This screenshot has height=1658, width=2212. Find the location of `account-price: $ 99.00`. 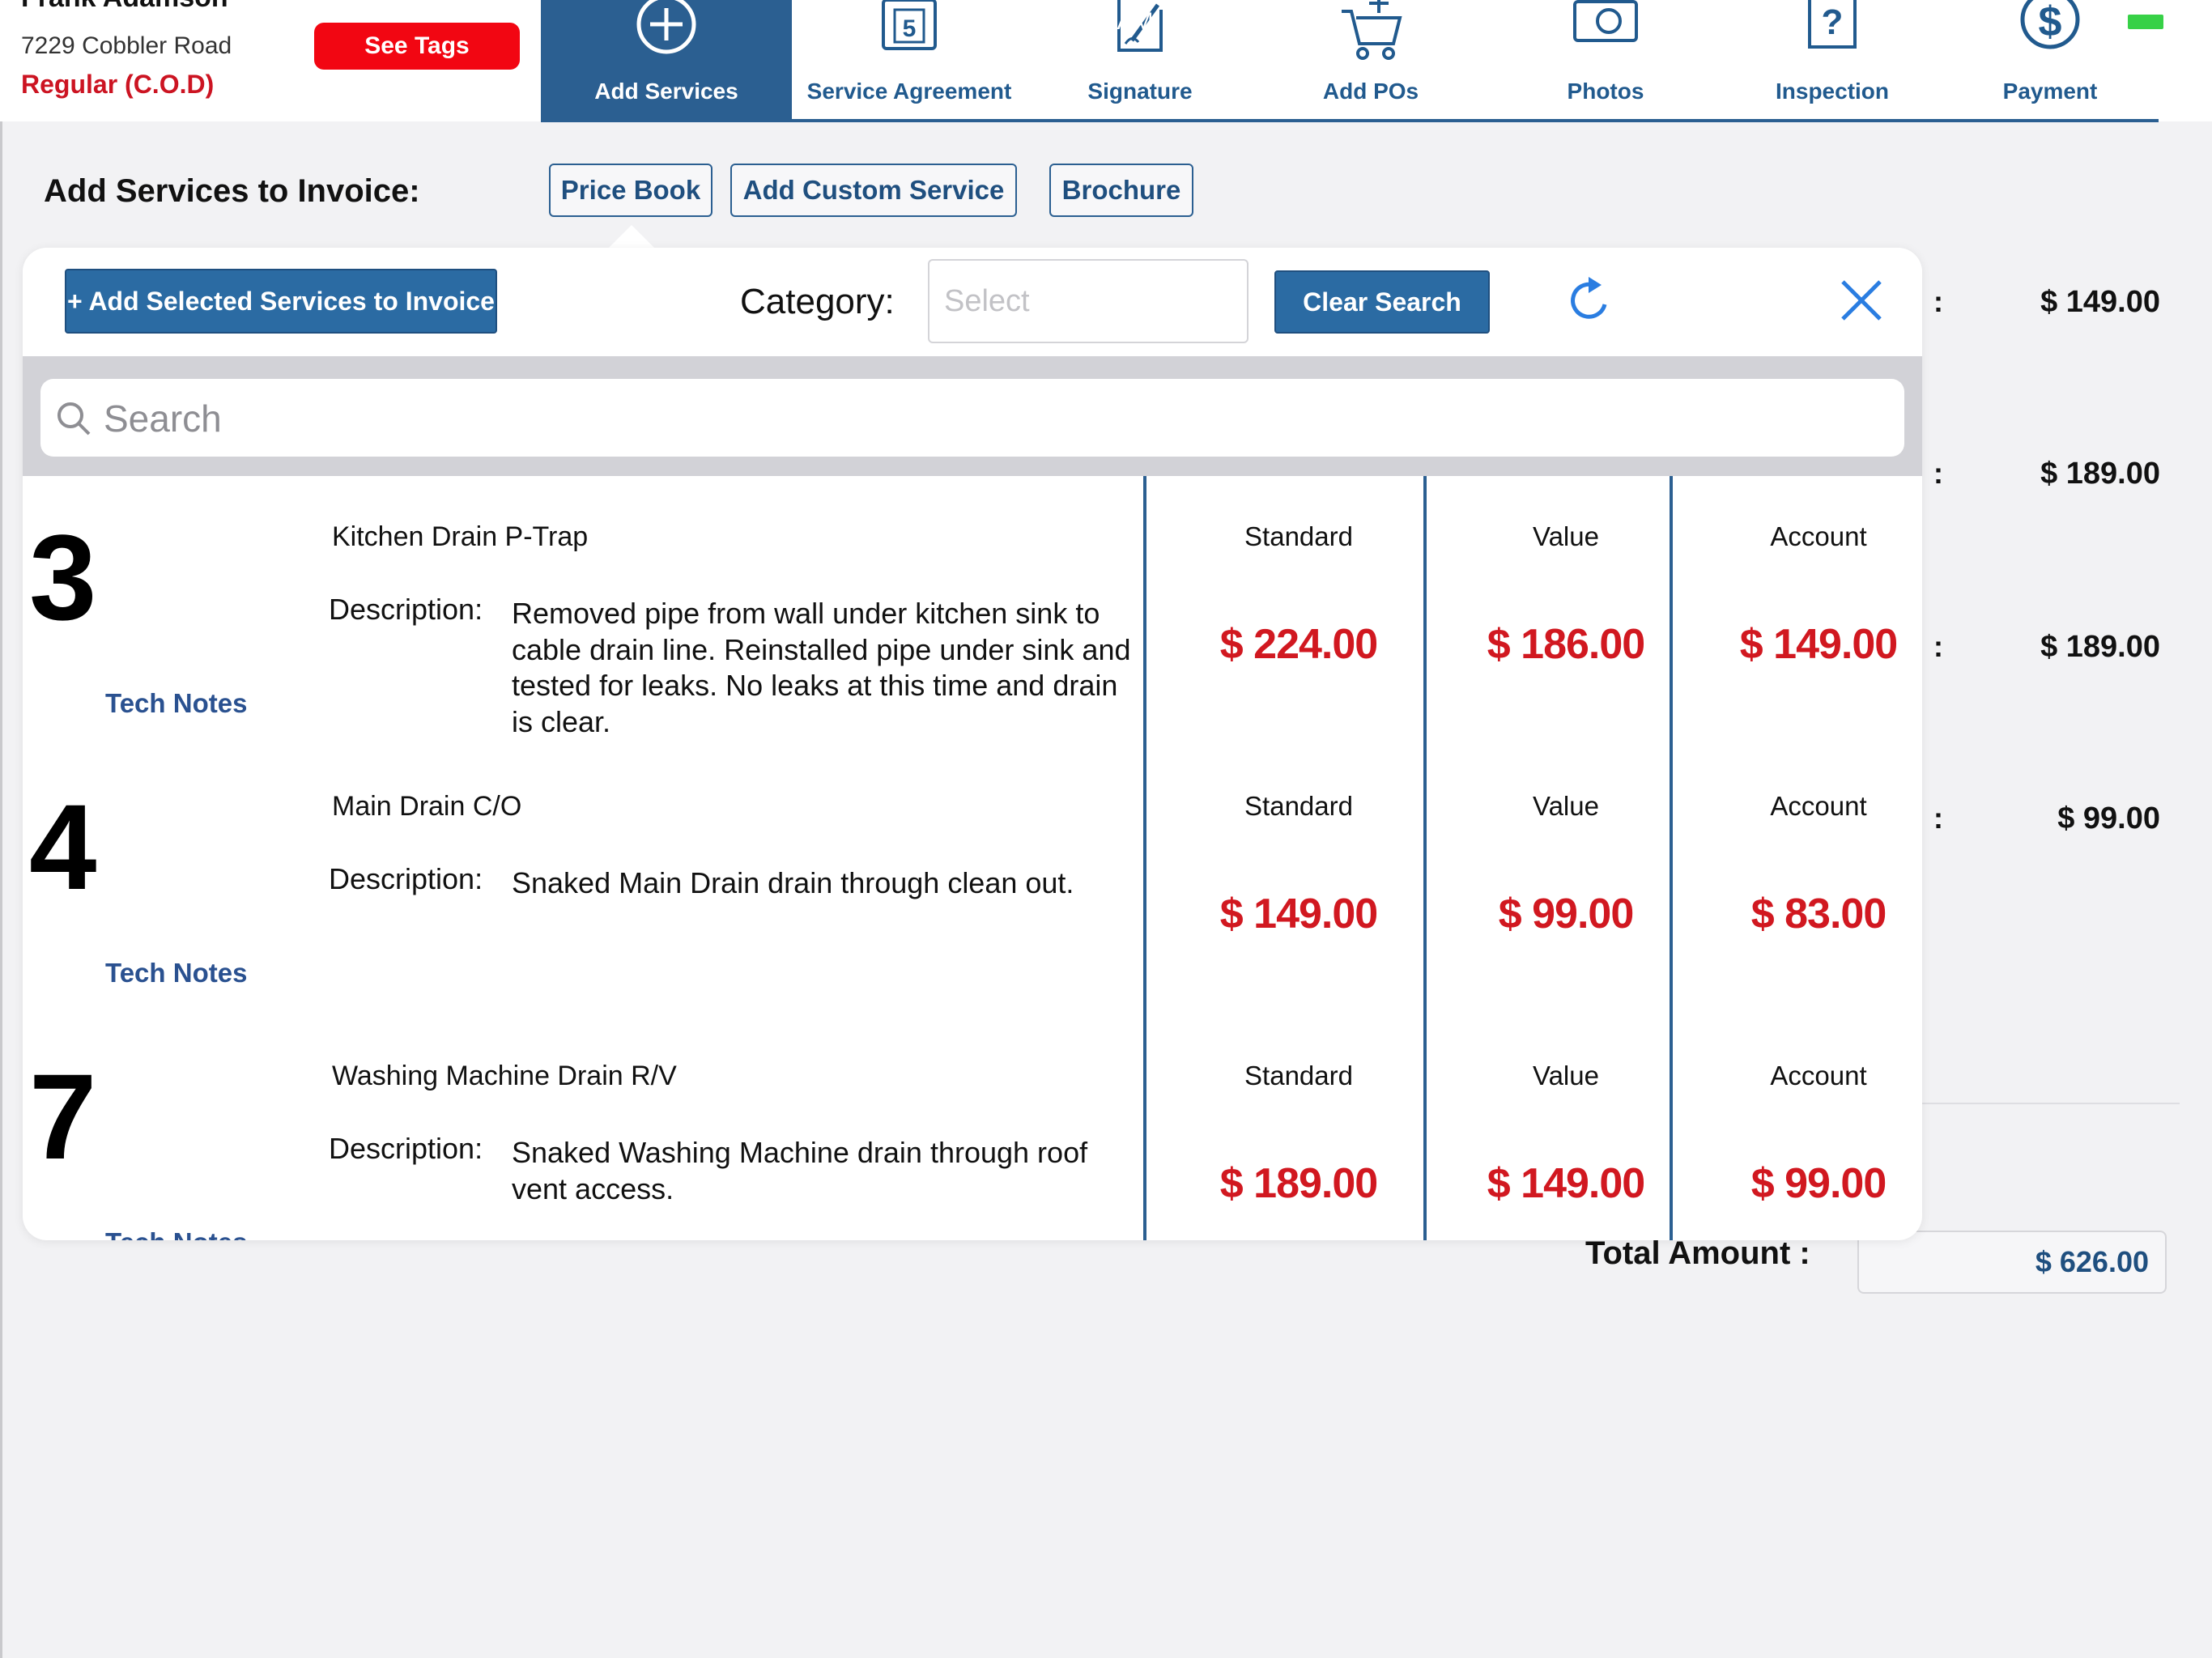

account-price: $ 99.00 is located at coordinates (1810, 1183).